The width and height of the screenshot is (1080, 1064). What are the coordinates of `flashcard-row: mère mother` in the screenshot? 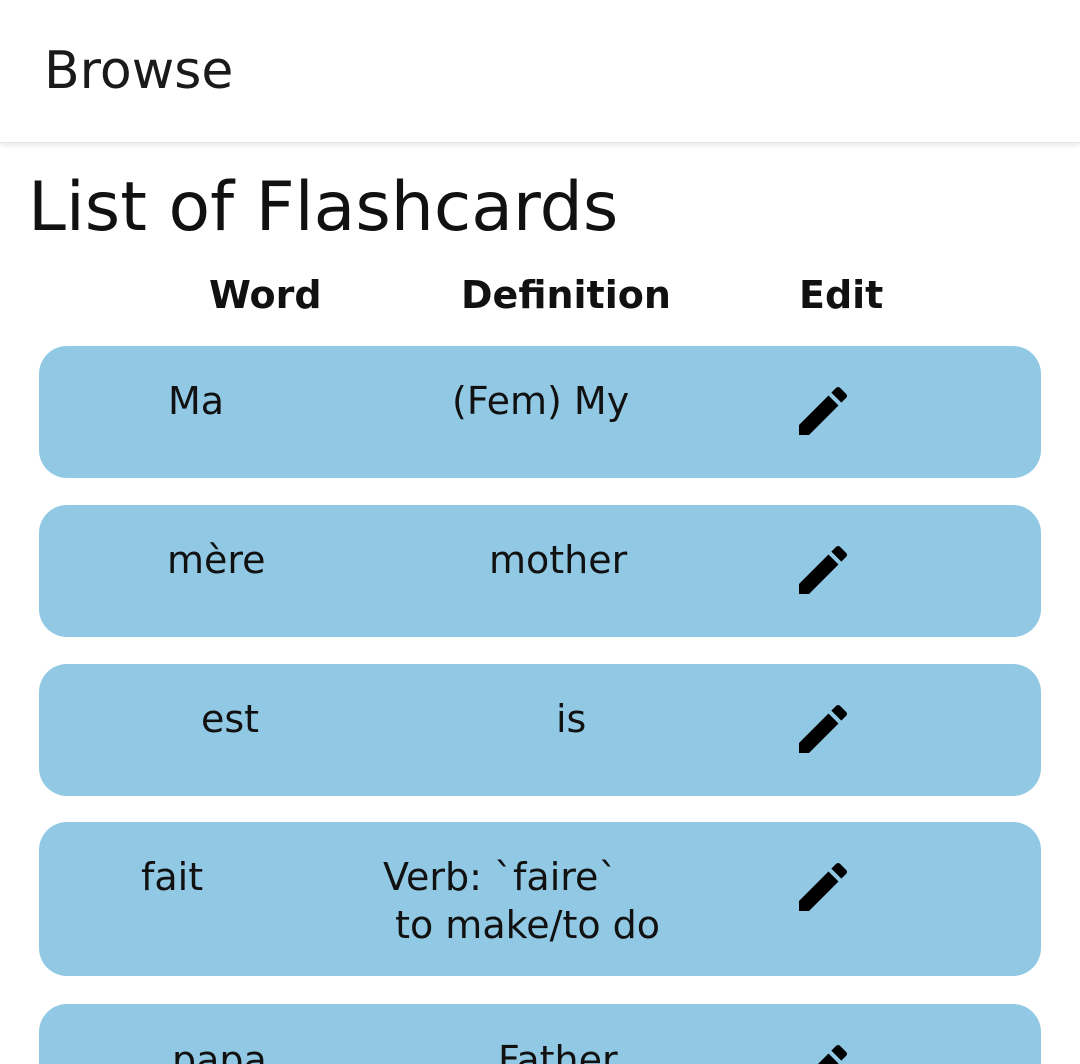 It's located at (540, 571).